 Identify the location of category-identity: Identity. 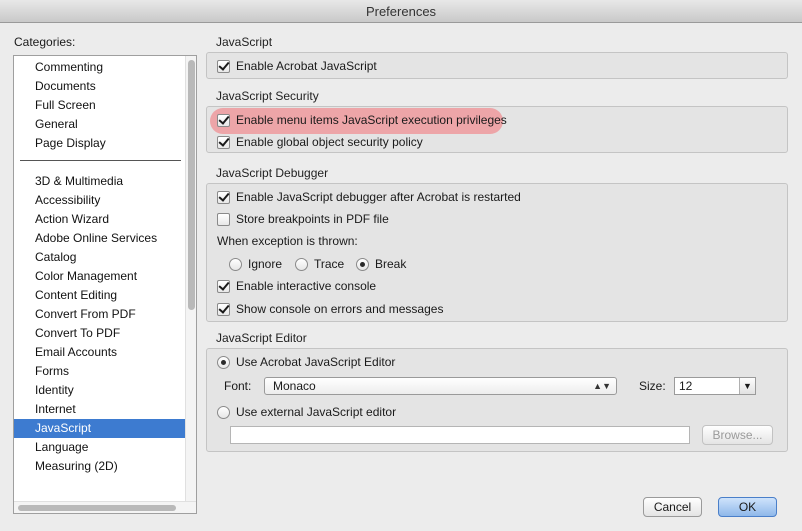
(99, 390).